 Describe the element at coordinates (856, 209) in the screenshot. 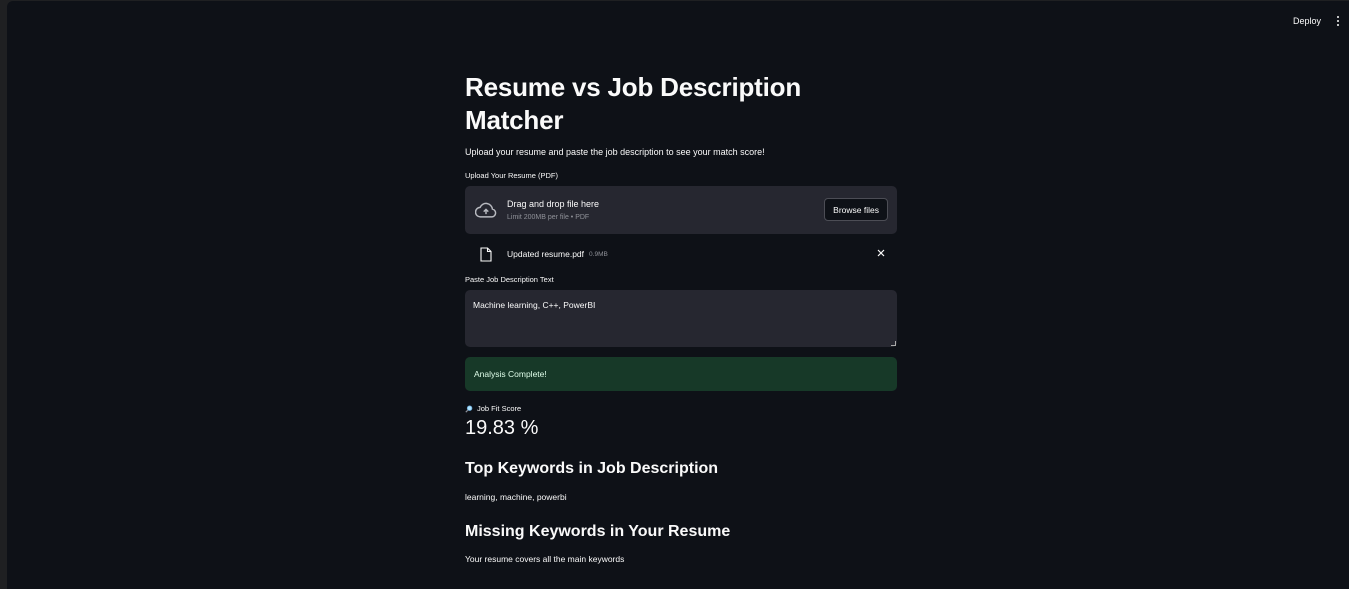

I see `browse-files-button: Browse files` at that location.